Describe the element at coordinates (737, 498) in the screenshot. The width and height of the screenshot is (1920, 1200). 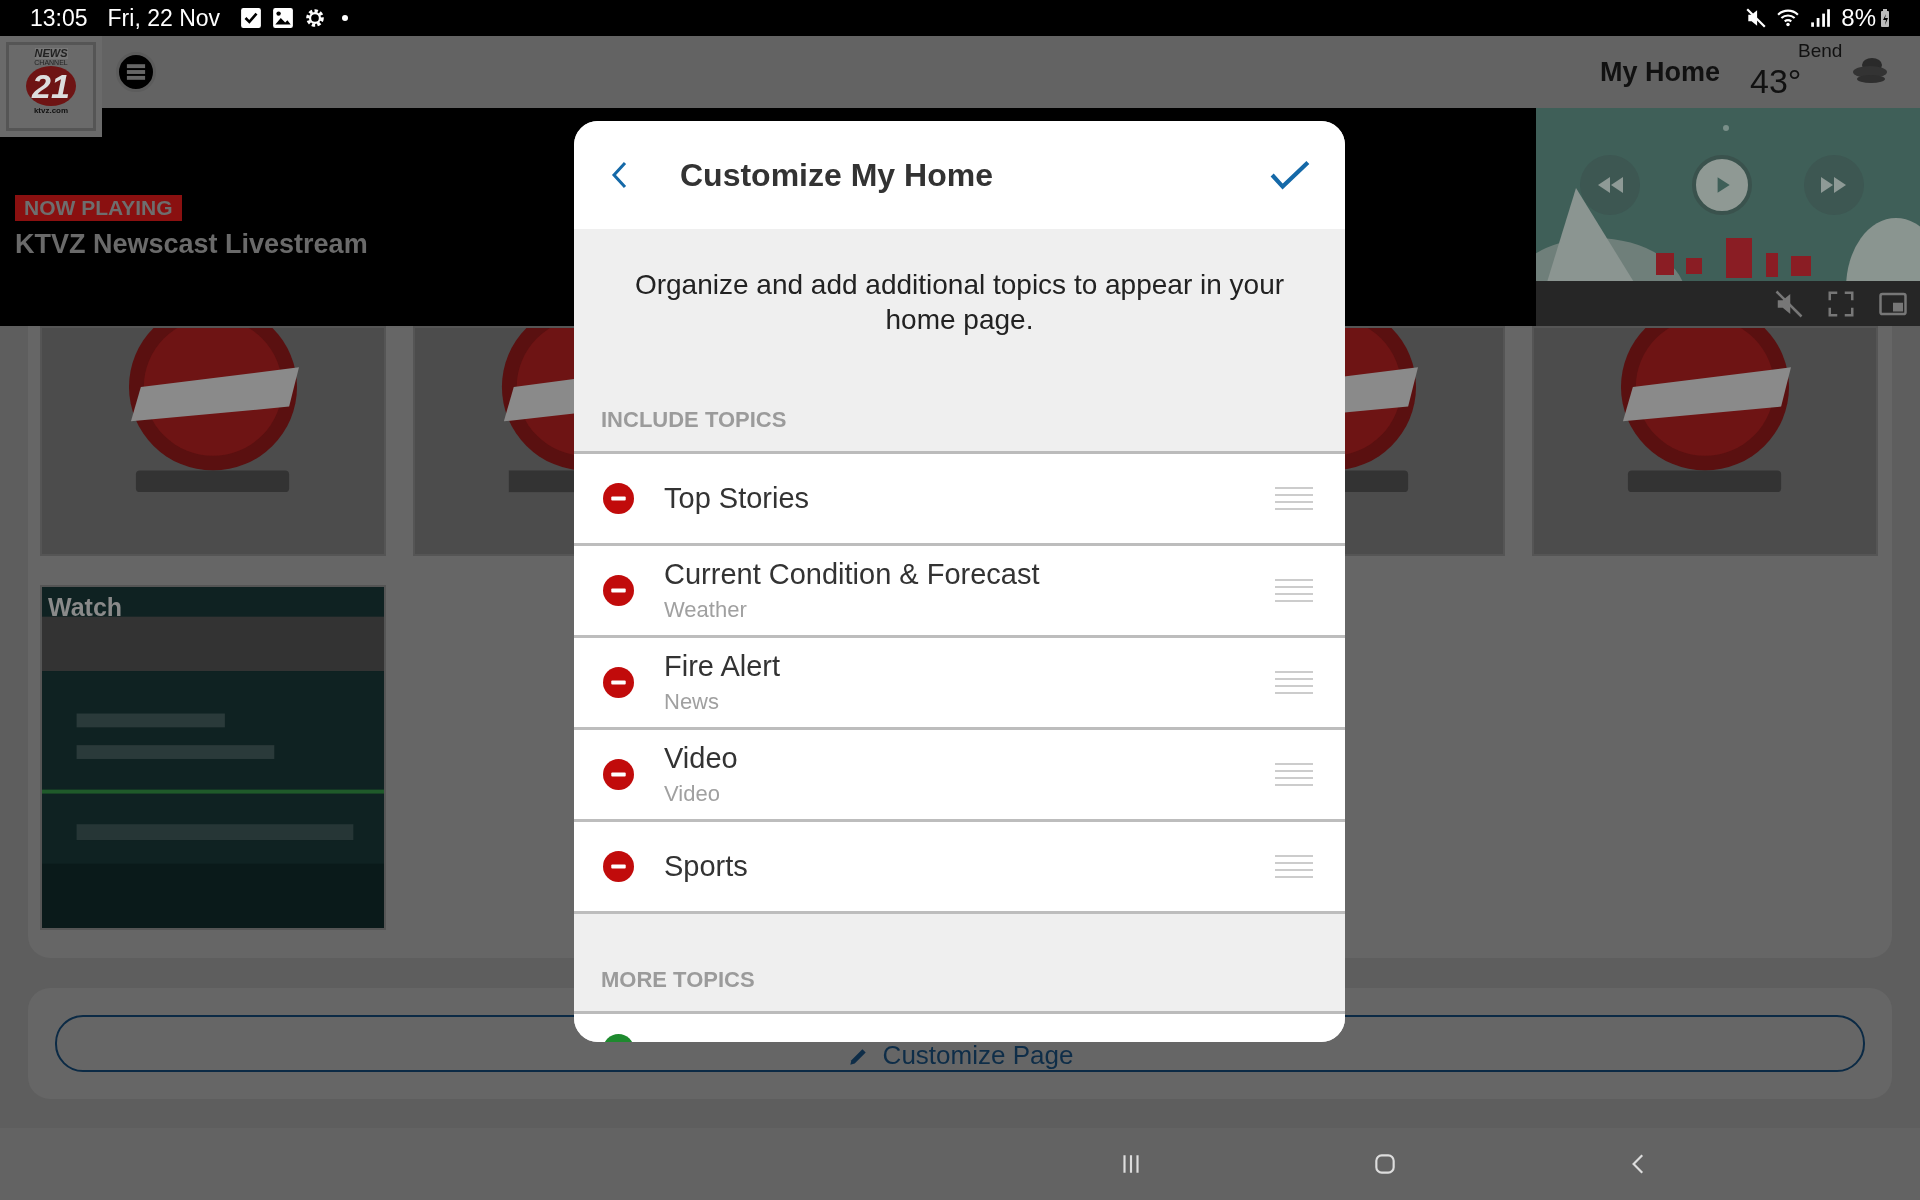
I see `topic-title: Top Stories` at that location.